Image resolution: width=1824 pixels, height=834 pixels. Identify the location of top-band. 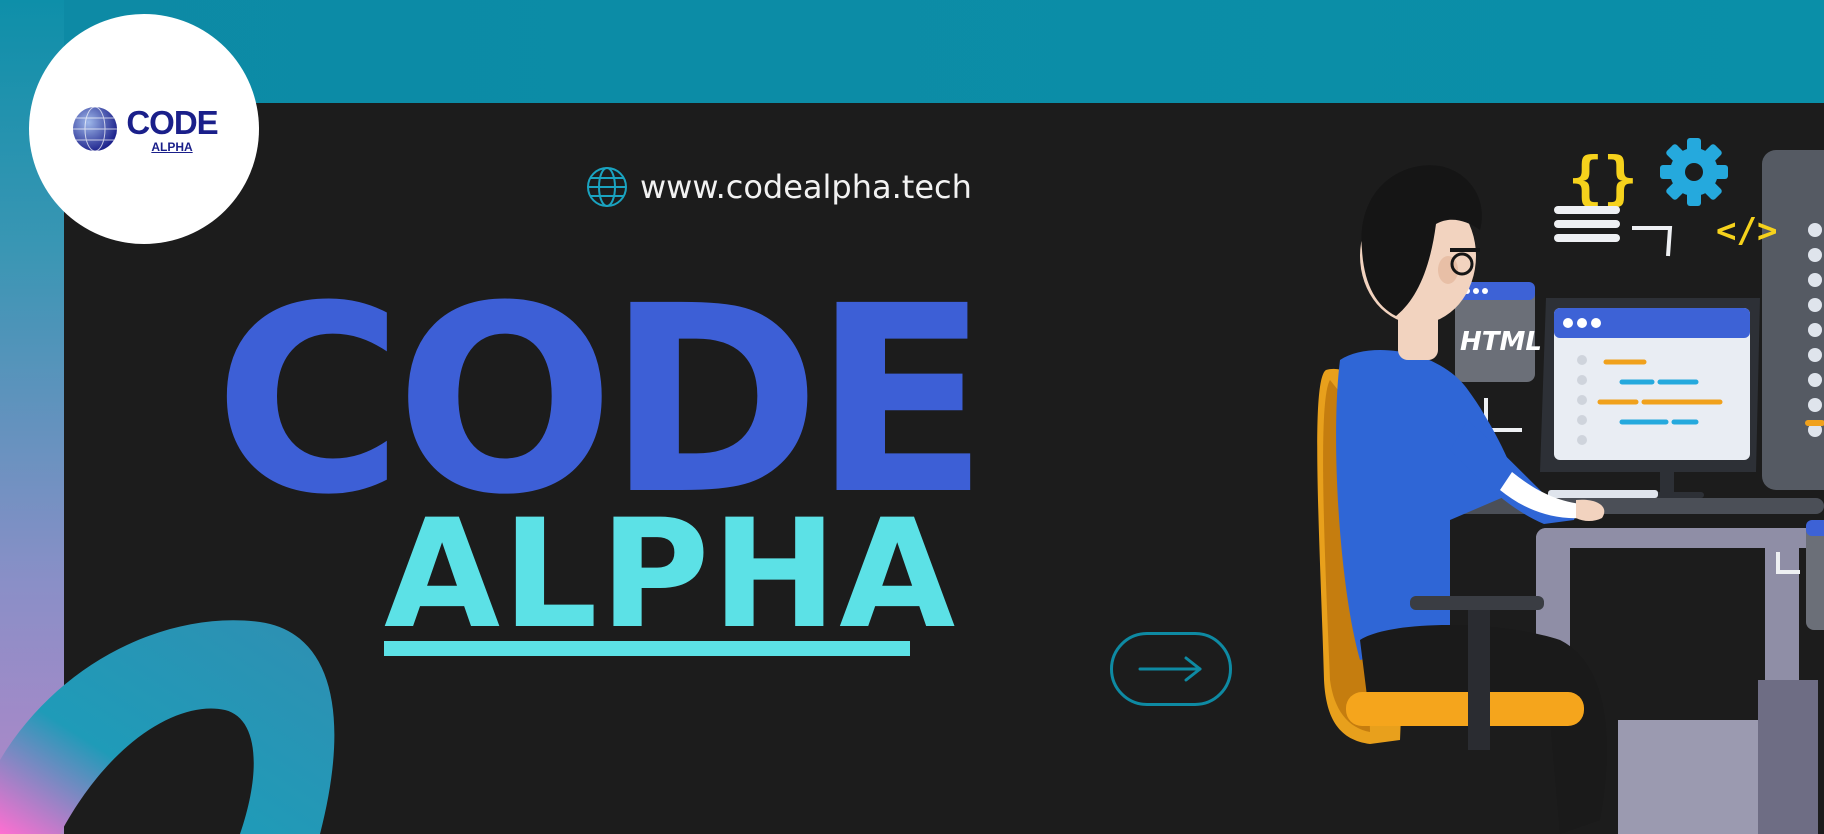
(912, 51).